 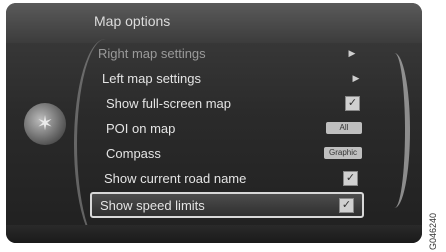 I want to click on menu-item-label: Left map settings, so click(x=151, y=78).